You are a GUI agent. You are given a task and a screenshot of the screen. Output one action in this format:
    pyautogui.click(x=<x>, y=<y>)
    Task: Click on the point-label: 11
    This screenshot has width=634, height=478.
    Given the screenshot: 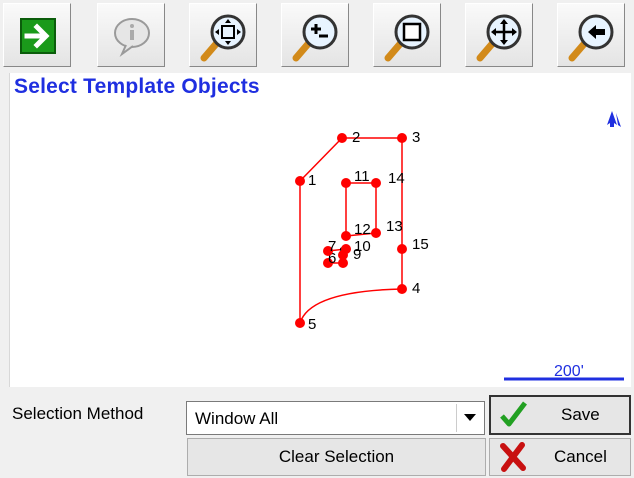 What is the action you would take?
    pyautogui.click(x=362, y=176)
    